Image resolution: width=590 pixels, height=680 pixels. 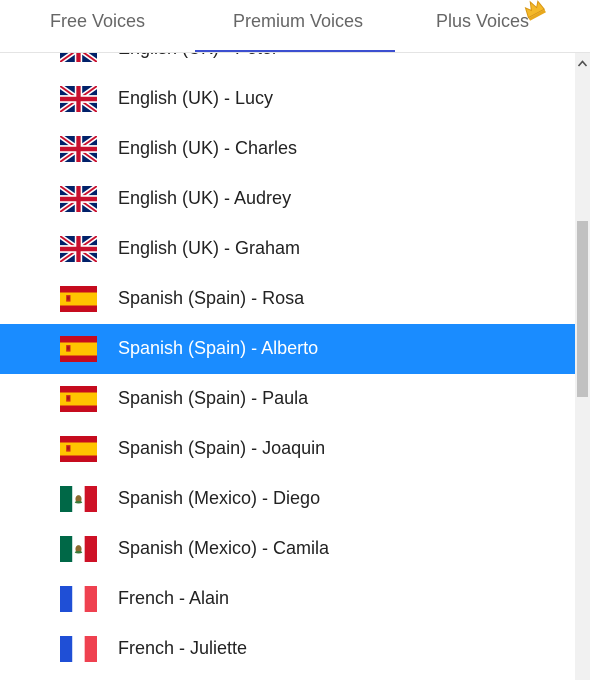 I want to click on voice-item: Spanish (Spain) - Paula, so click(x=287, y=399).